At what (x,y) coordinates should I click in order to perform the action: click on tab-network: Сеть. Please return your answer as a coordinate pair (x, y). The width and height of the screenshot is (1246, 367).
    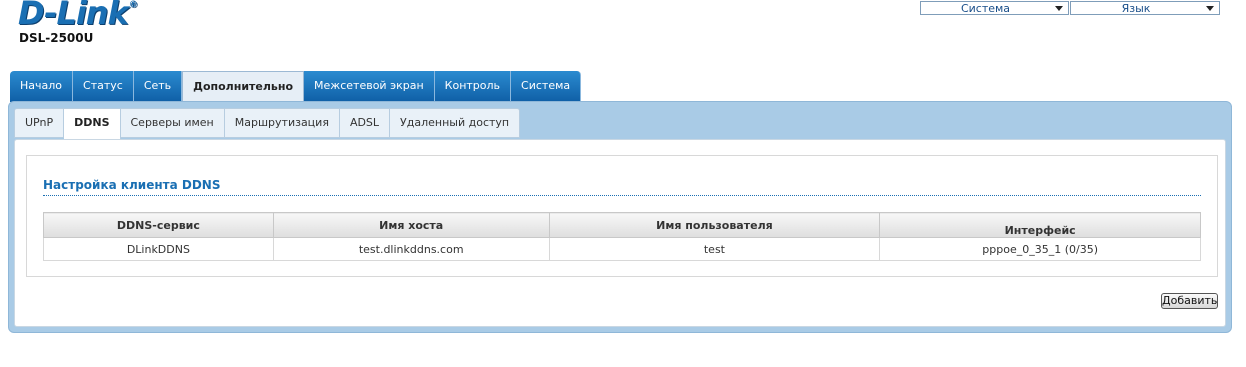
    Looking at the image, I should click on (158, 86).